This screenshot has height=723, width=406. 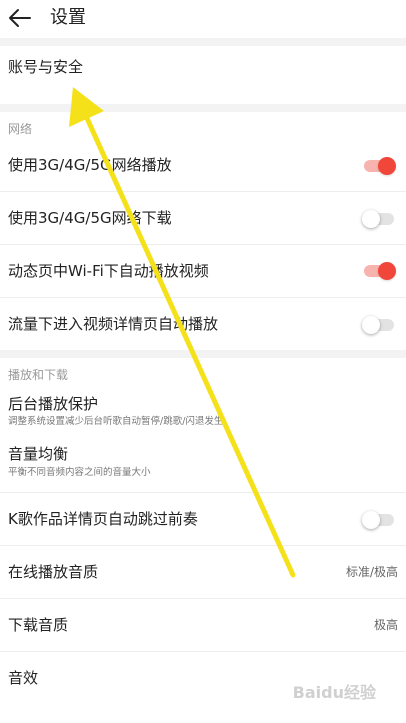 What do you see at coordinates (203, 19) in the screenshot?
I see `top-bar: 设置` at bounding box center [203, 19].